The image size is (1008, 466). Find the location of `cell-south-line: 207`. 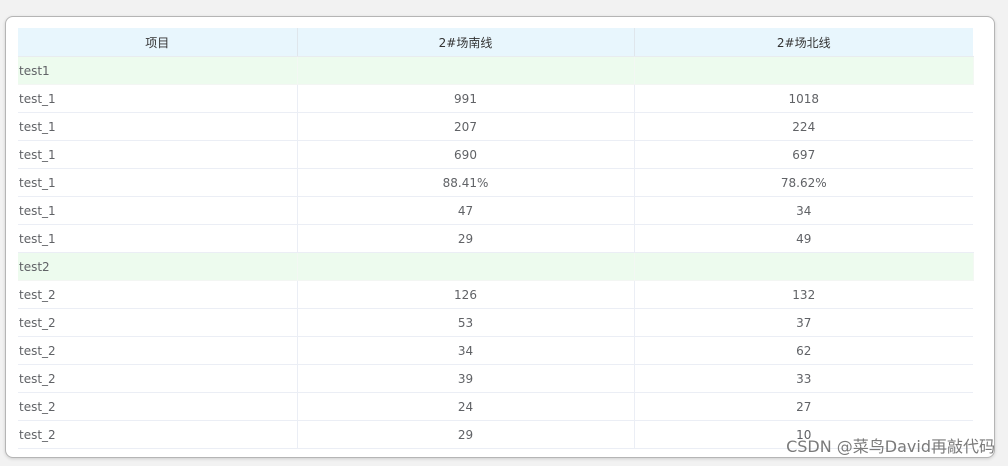

cell-south-line: 207 is located at coordinates (466, 126).